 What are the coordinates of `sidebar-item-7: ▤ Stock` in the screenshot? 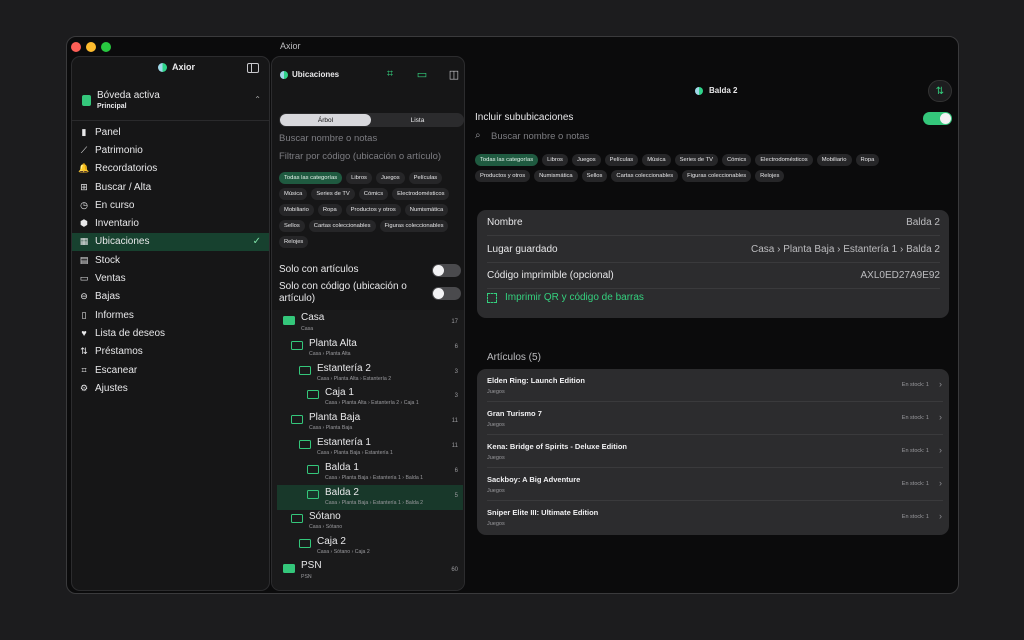 It's located at (170, 260).